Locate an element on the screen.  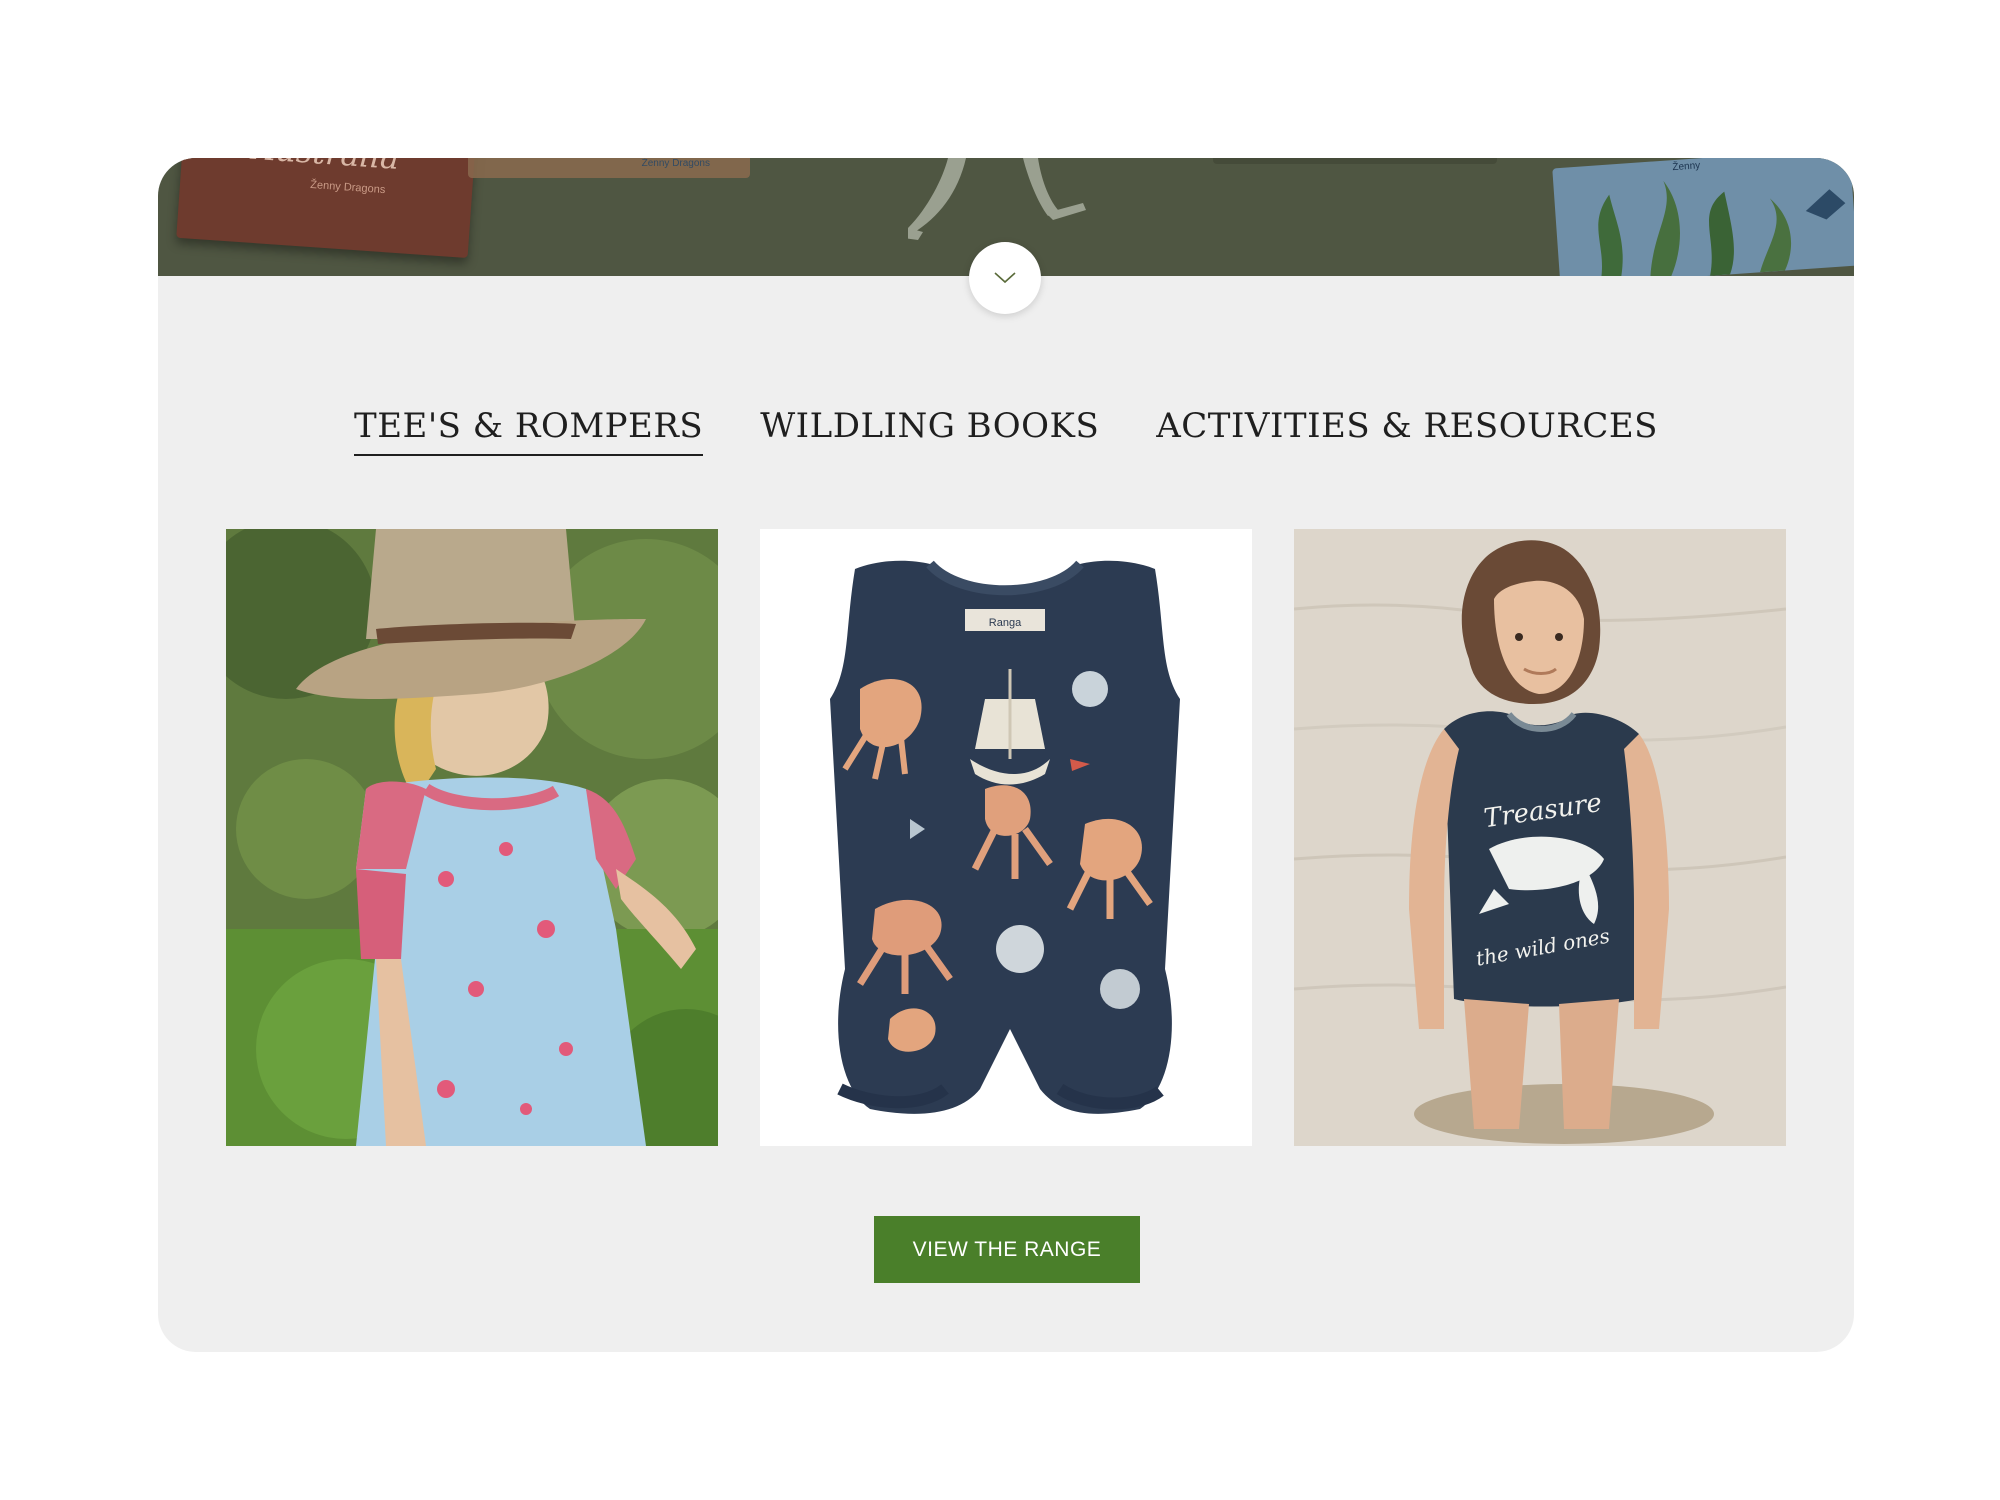
product-card-floral-tee is located at coordinates (472, 837).